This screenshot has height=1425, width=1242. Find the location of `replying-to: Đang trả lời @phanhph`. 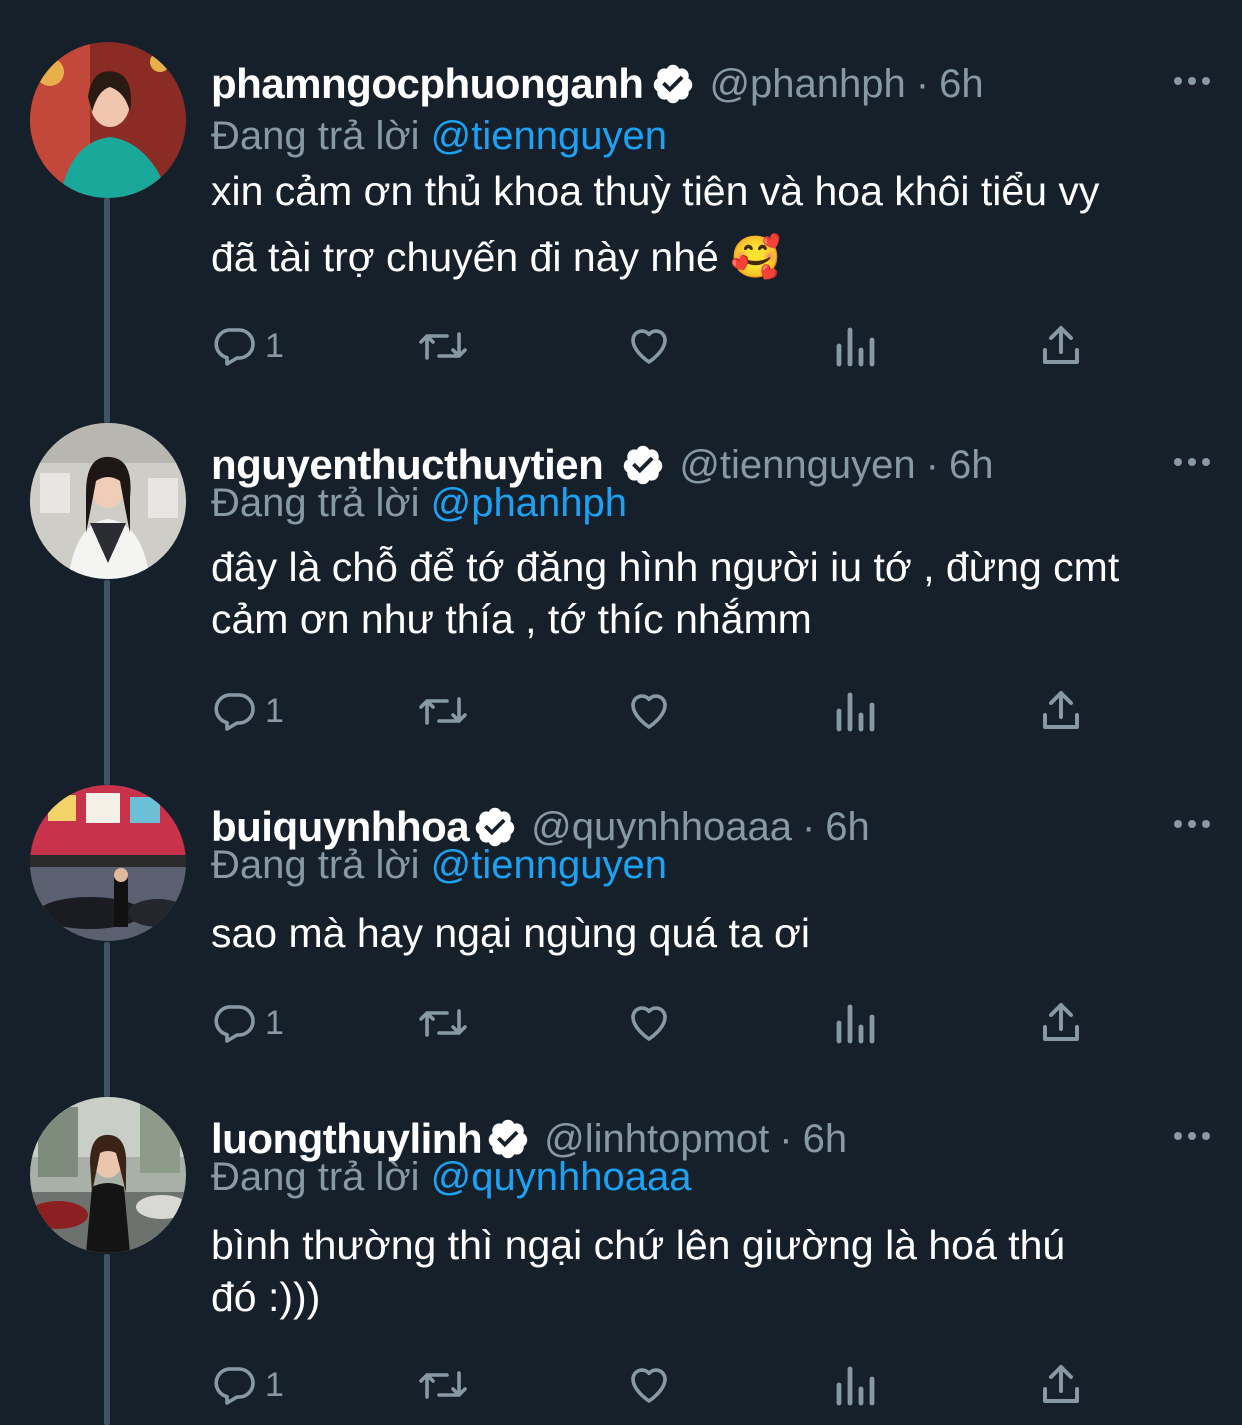

replying-to: Đang trả lời @phanhph is located at coordinates (419, 503).